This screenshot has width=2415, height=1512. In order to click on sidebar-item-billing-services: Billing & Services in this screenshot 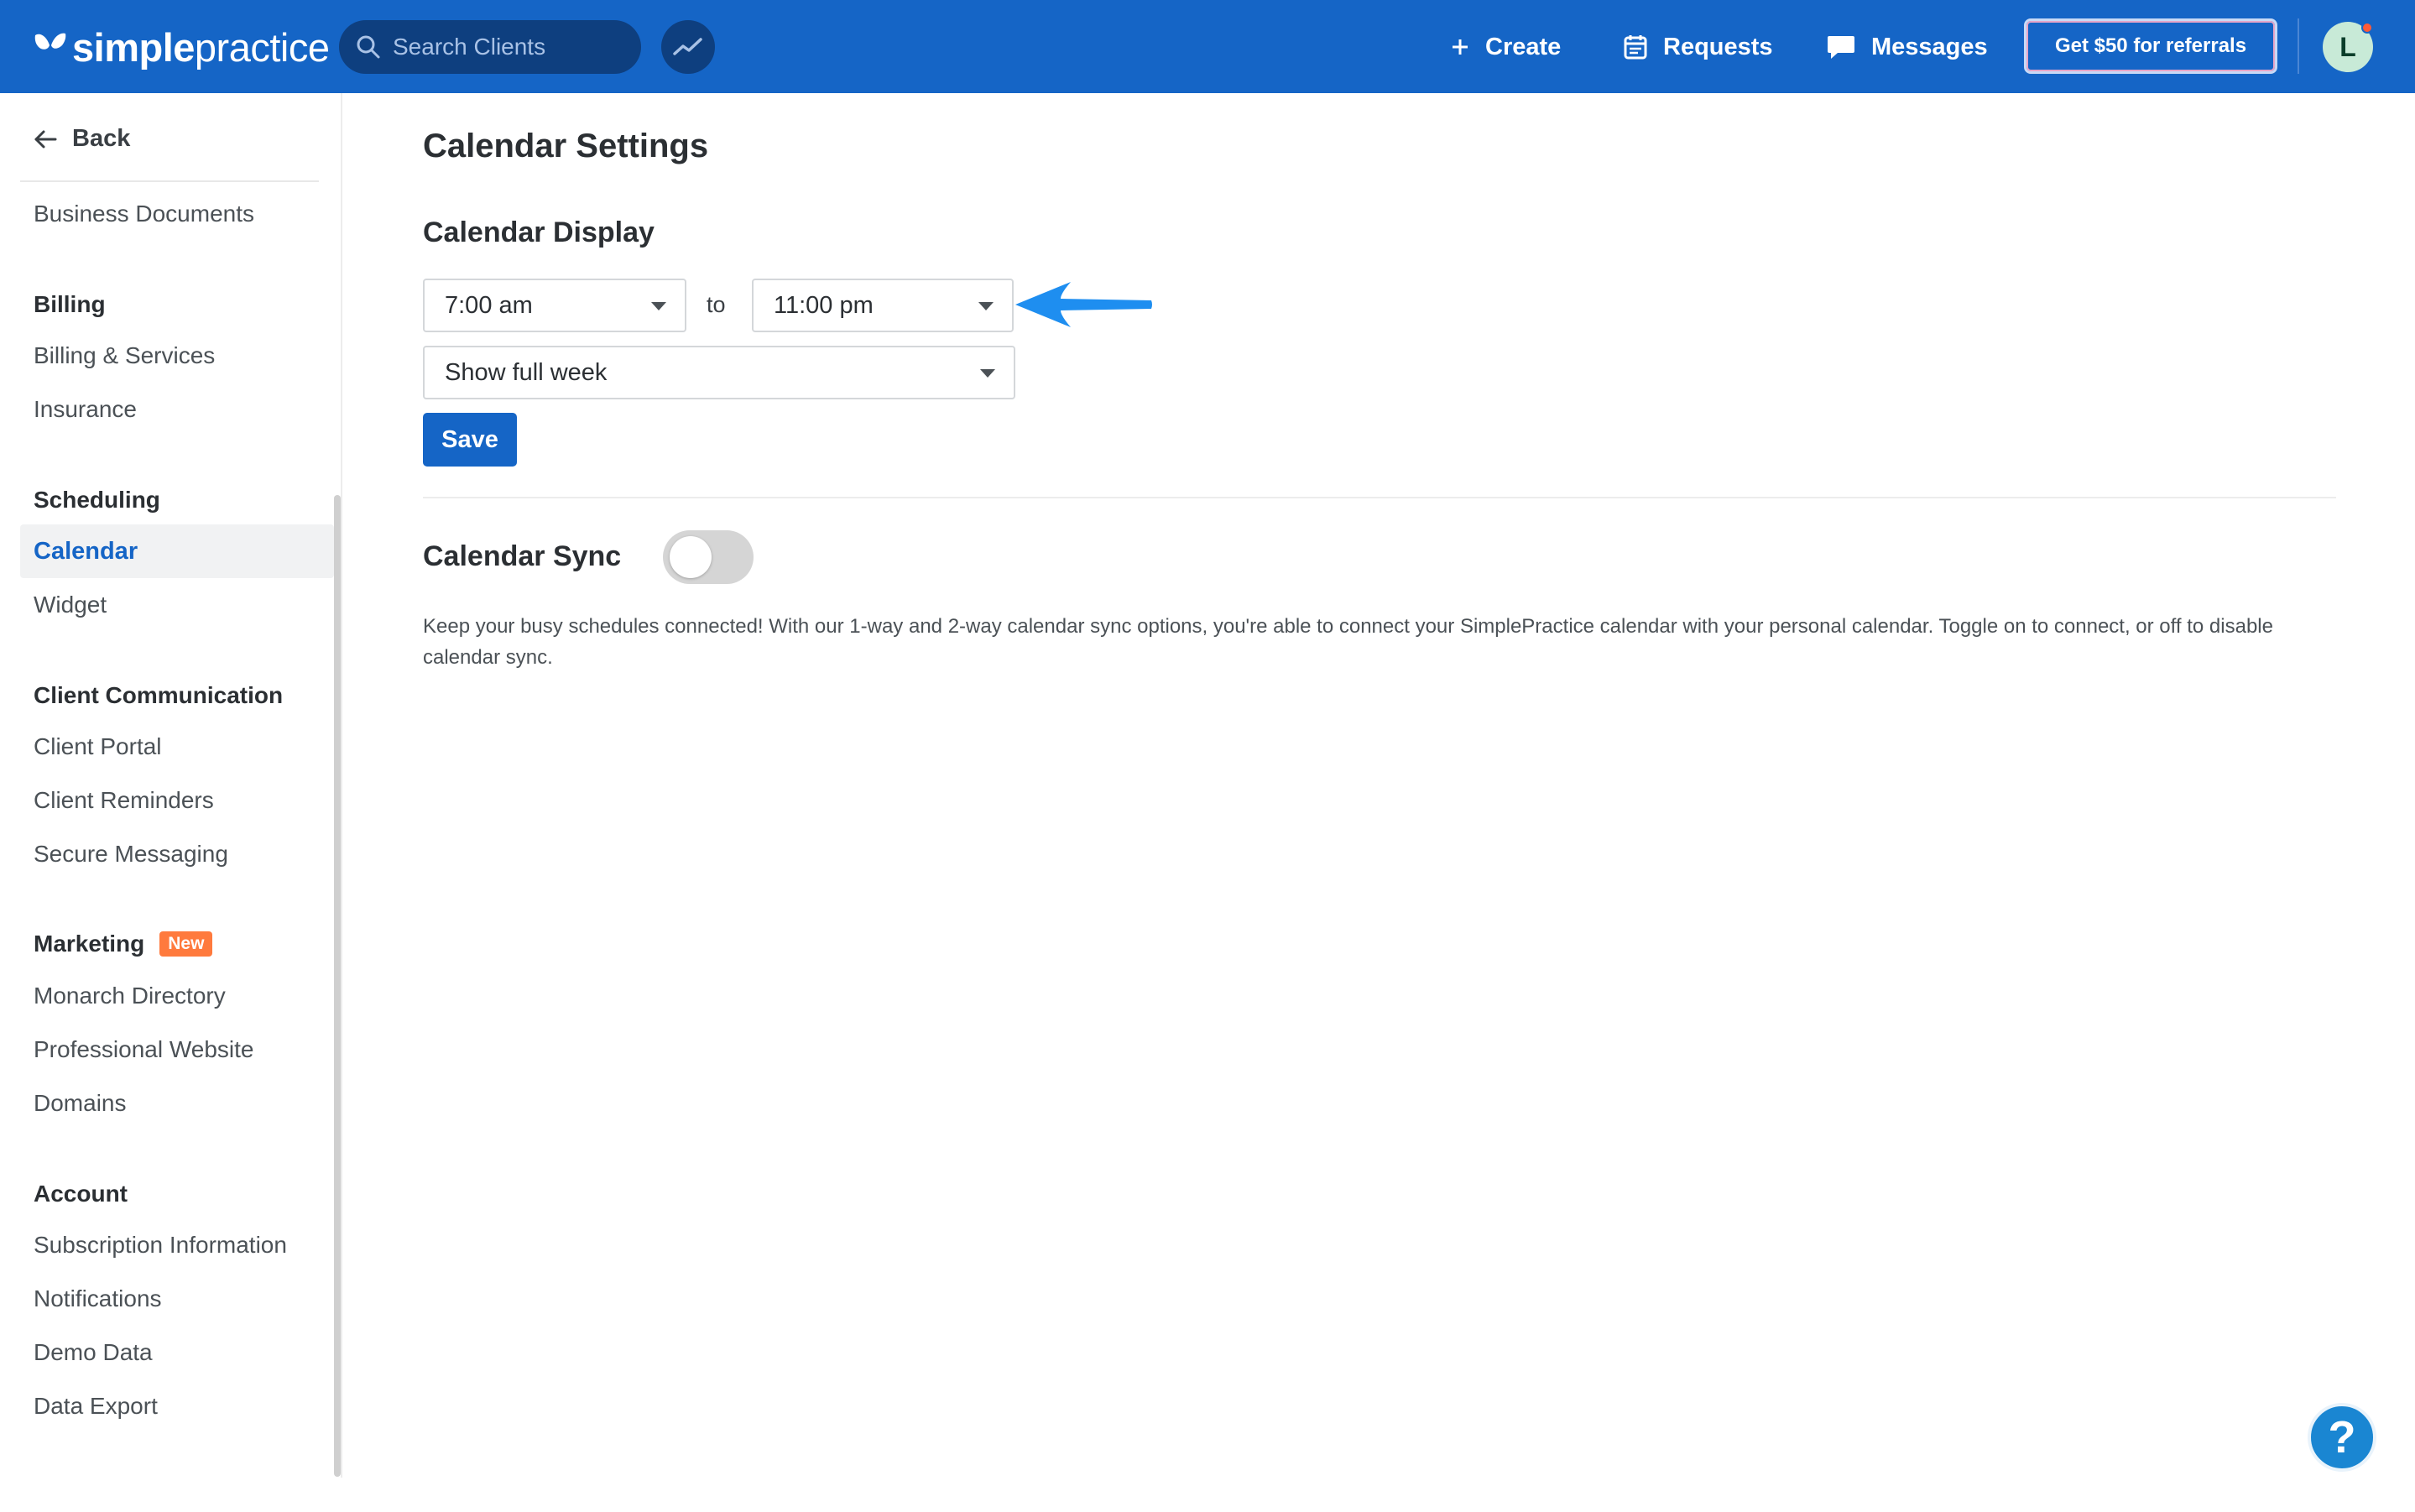, I will do `click(125, 356)`.